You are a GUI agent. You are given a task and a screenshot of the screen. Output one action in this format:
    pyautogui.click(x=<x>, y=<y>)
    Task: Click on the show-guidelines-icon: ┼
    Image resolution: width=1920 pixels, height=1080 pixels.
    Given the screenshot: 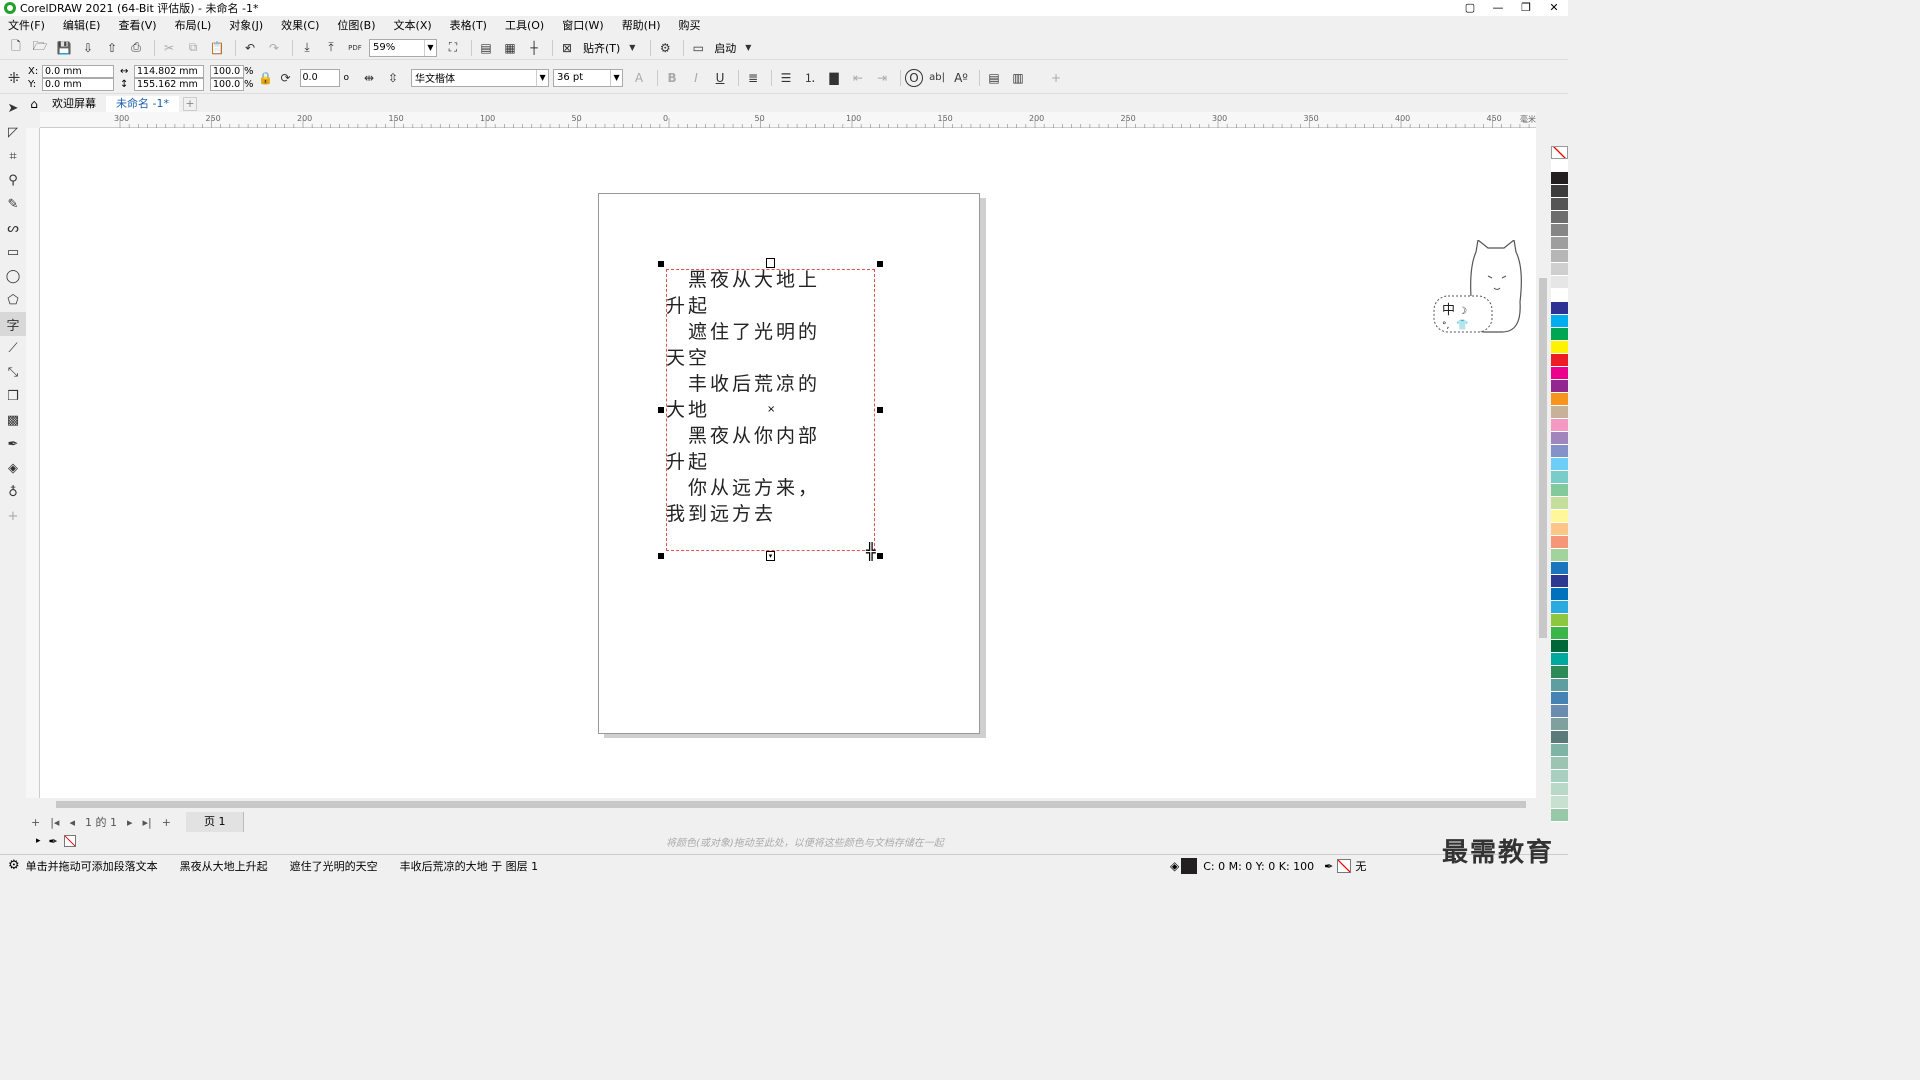 What is the action you would take?
    pyautogui.click(x=534, y=48)
    